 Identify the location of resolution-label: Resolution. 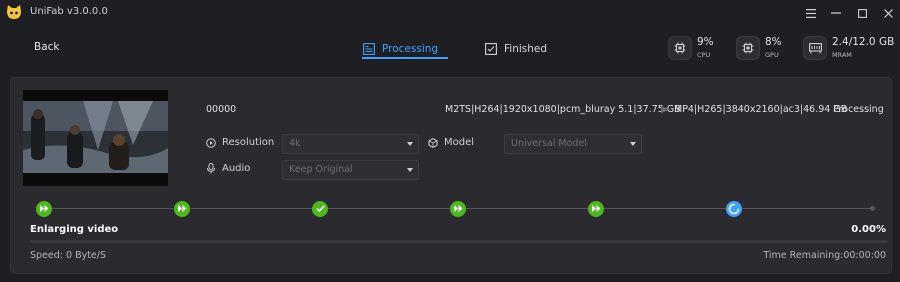
(248, 142).